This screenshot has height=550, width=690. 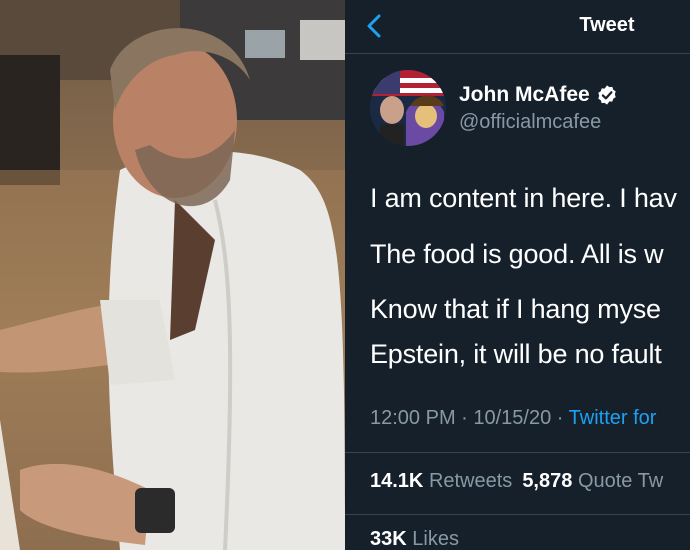 I want to click on quote-tweets-stat: 5,878 Quote Tw, so click(x=592, y=481).